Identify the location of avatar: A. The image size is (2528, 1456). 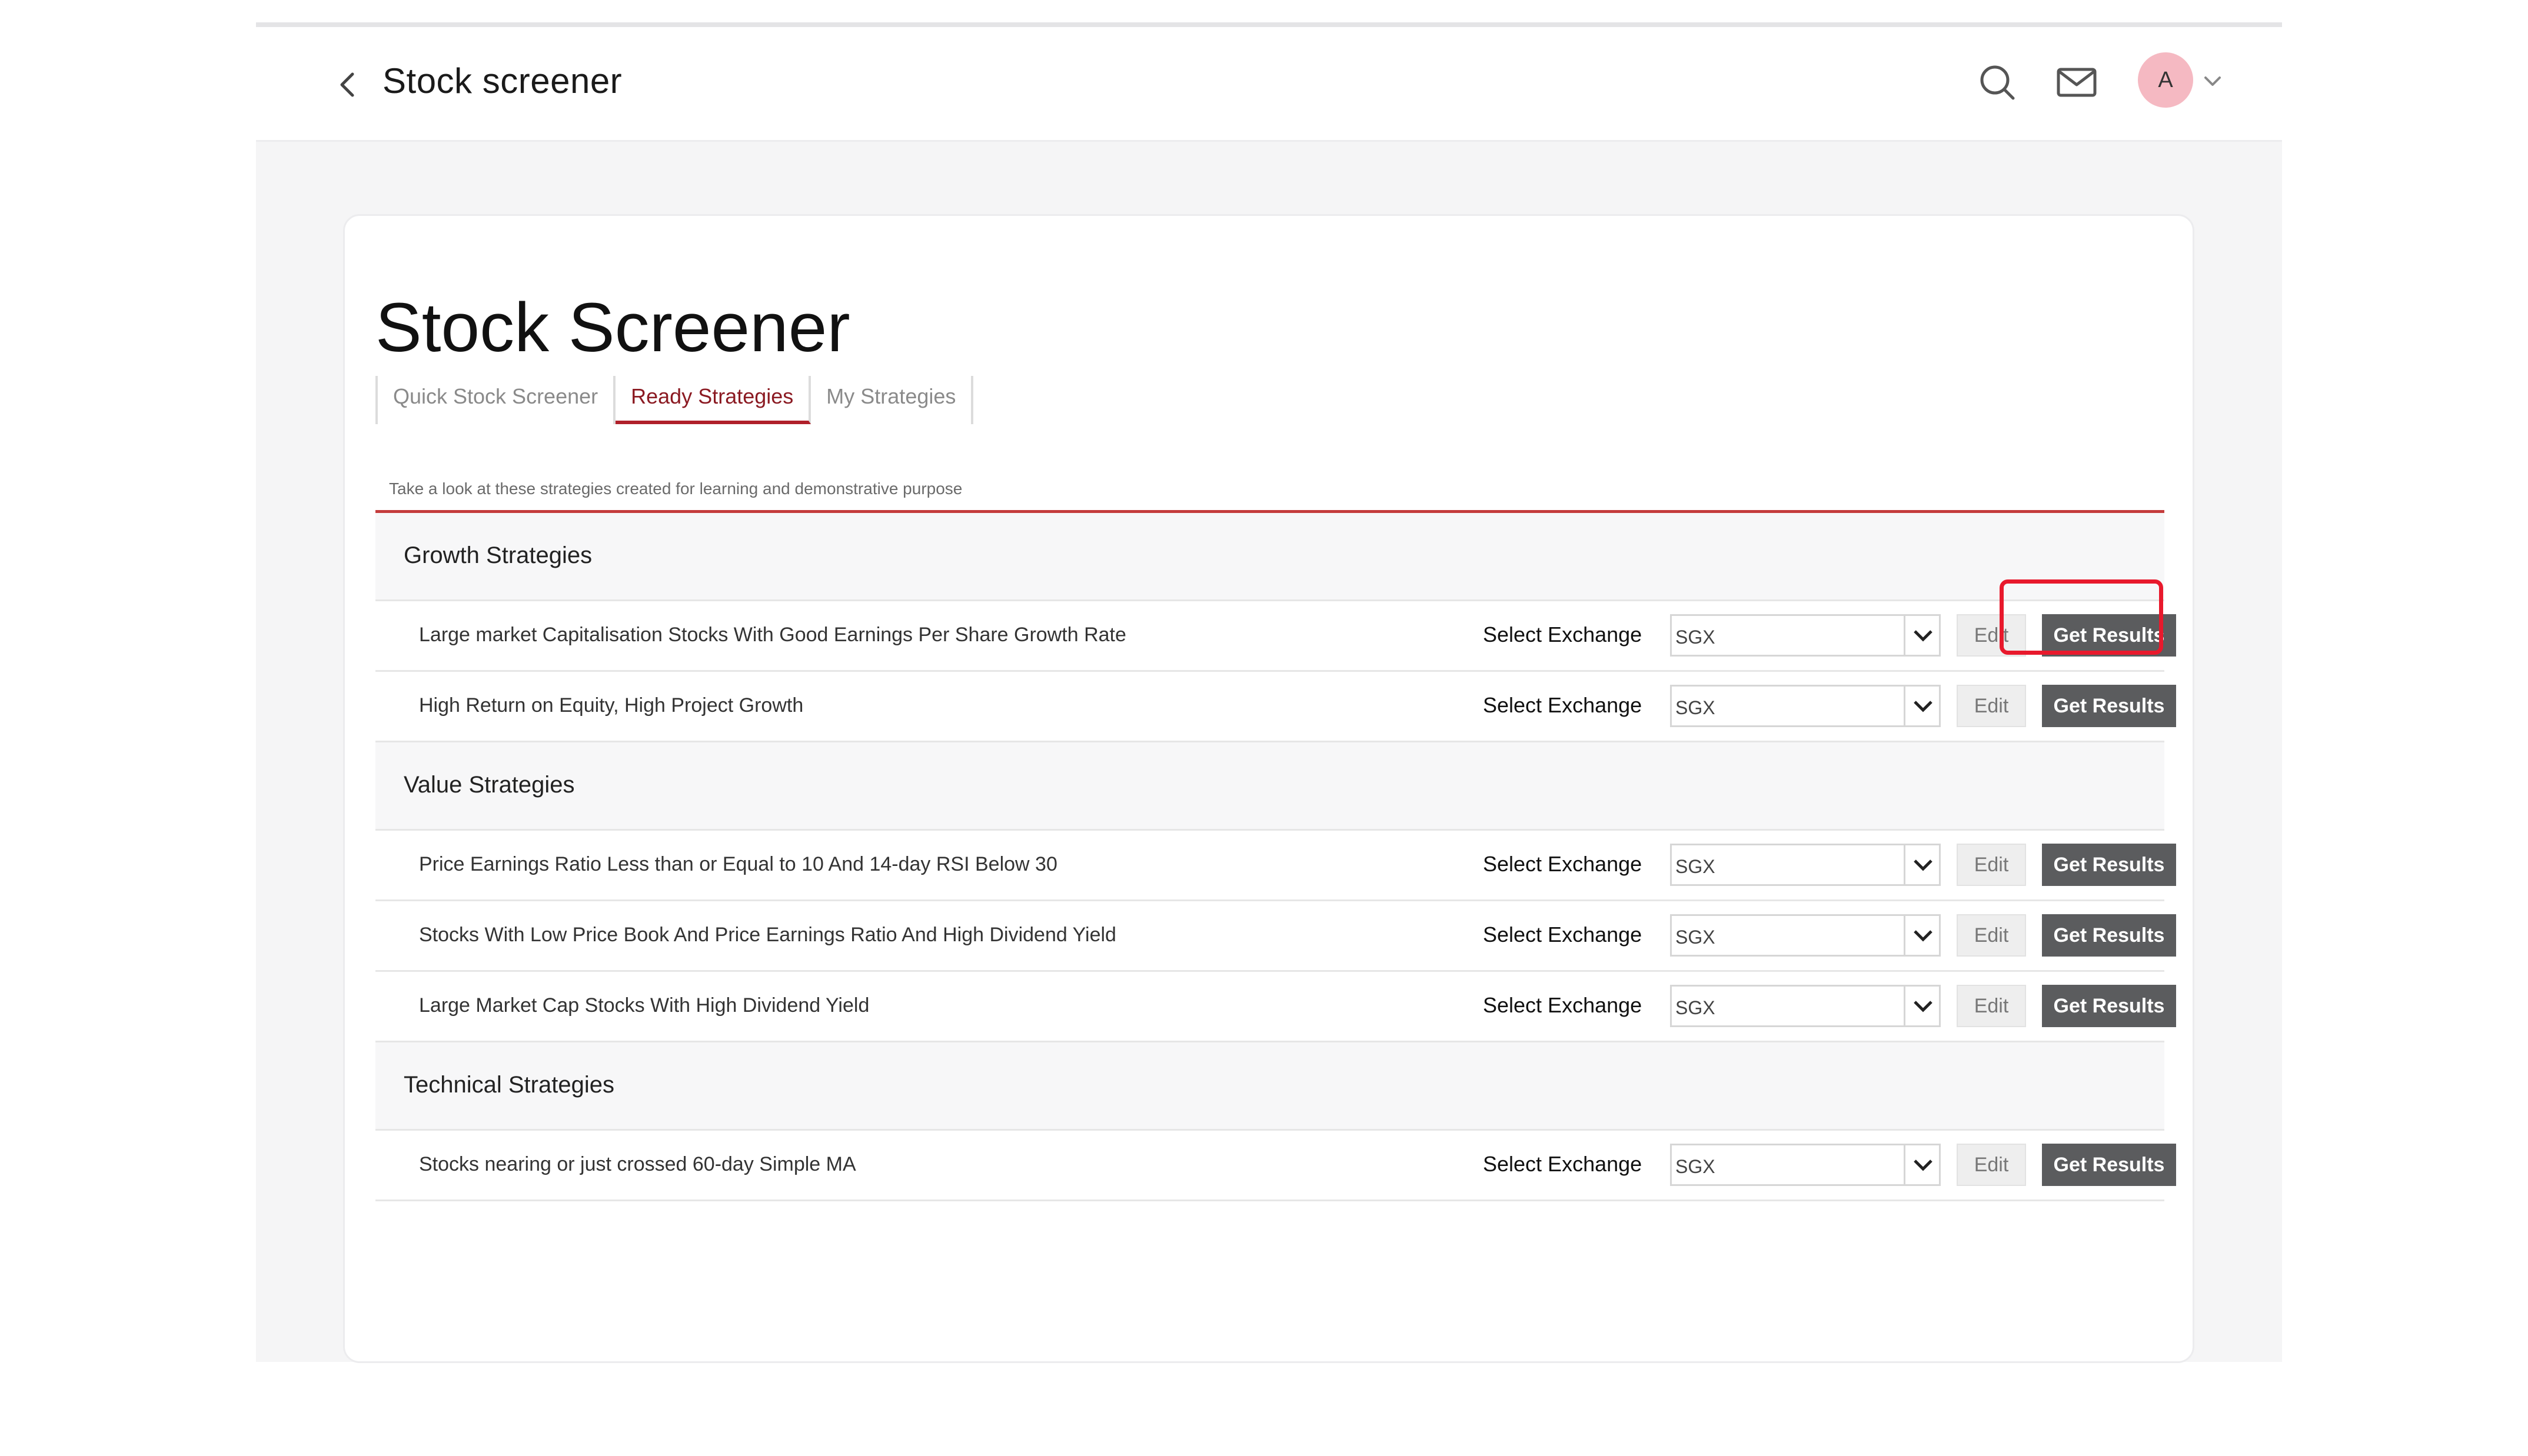
(2165, 80).